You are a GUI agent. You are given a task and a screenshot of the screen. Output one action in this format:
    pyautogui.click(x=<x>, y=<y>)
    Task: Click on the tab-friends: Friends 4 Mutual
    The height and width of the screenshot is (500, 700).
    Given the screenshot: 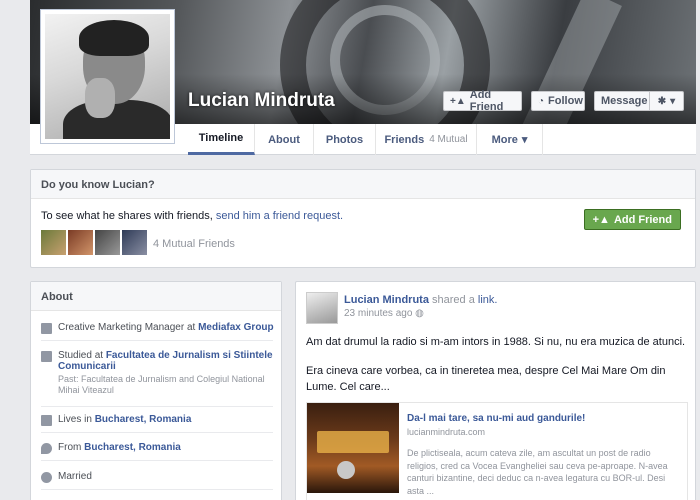 What is the action you would take?
    pyautogui.click(x=426, y=139)
    